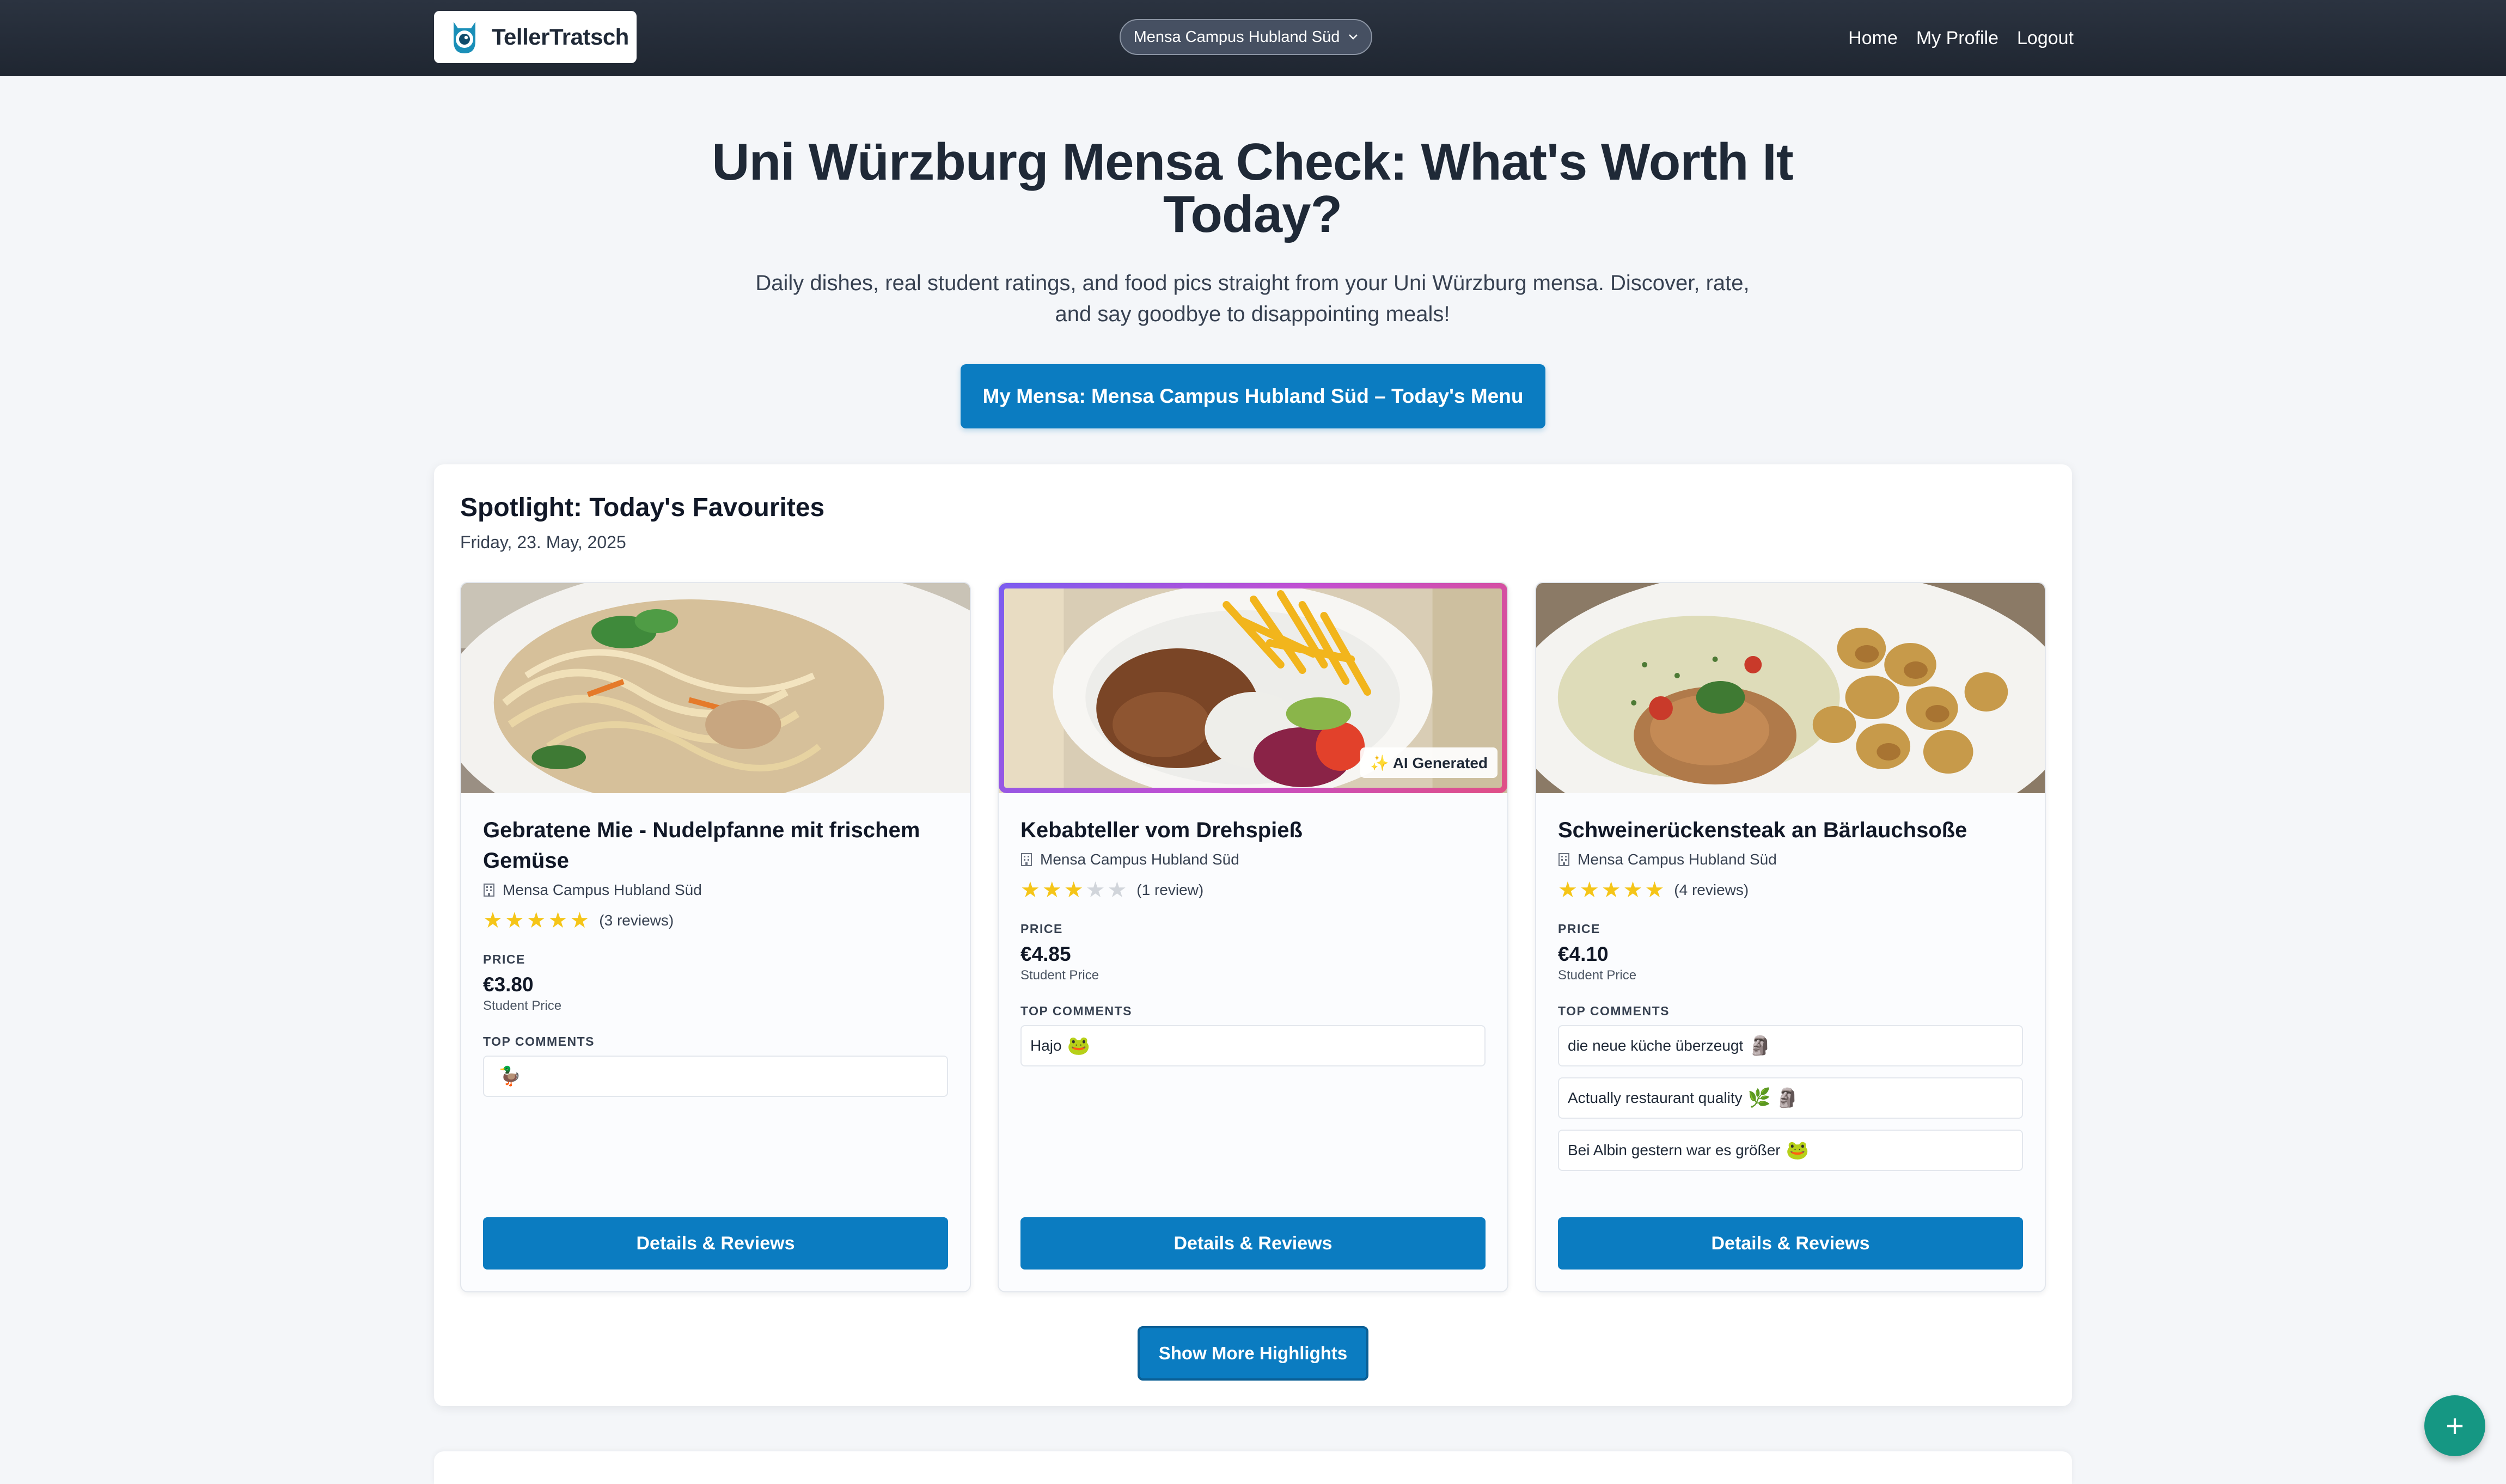 This screenshot has height=1484, width=2506. Describe the element at coordinates (1253, 1467) in the screenshot. I see `next-section-panel` at that location.